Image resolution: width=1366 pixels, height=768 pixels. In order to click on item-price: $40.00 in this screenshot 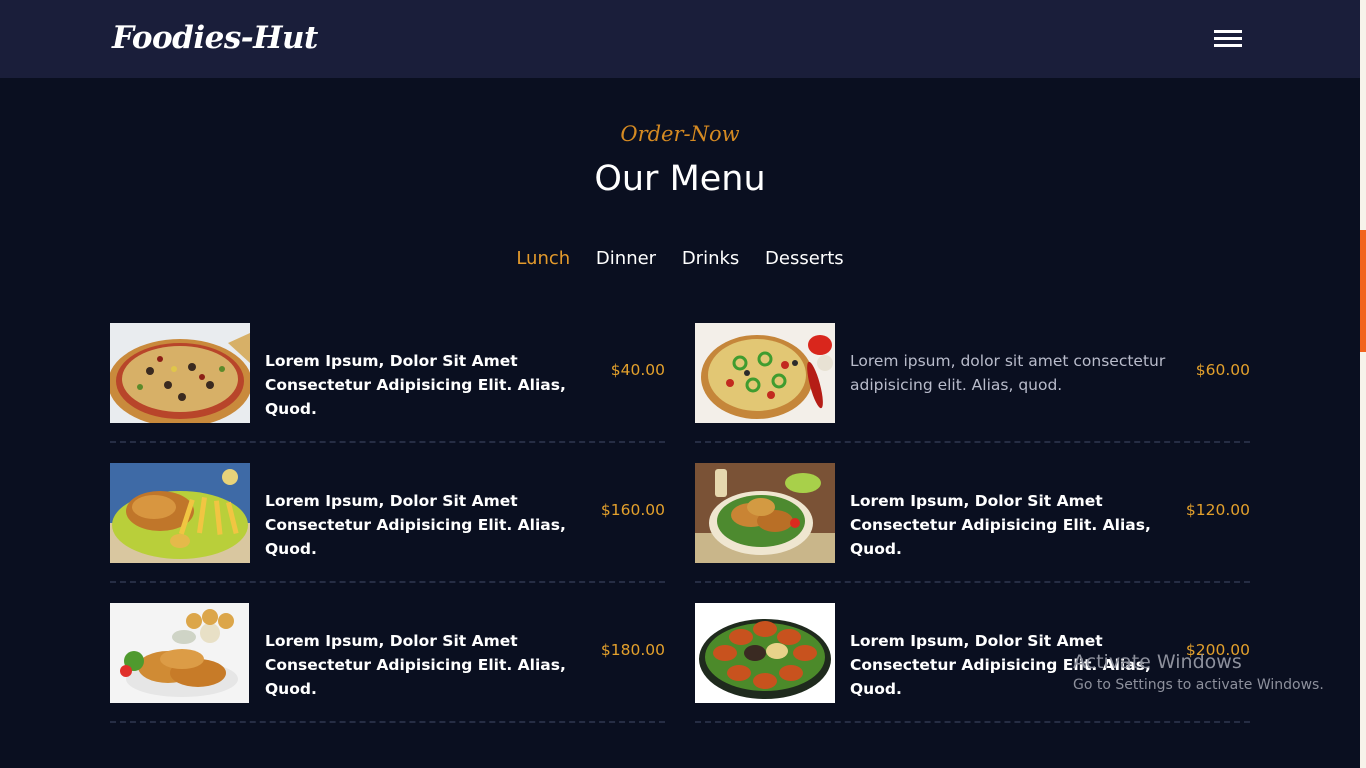, I will do `click(637, 370)`.